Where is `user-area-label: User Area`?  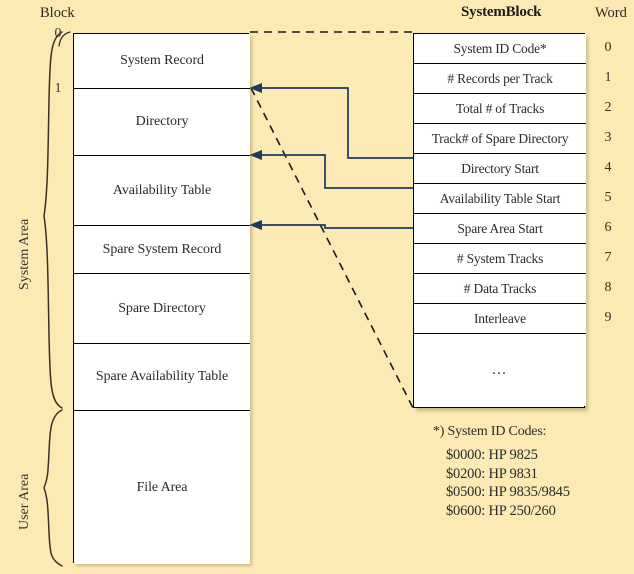
user-area-label: User Area is located at coordinates (24, 501).